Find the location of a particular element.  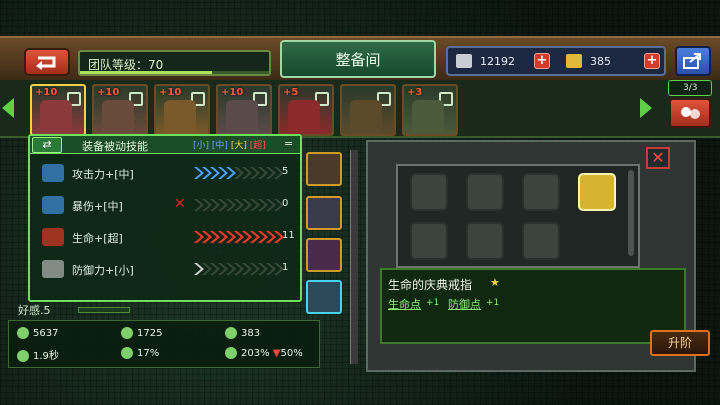

skill-name: 生命+[超] is located at coordinates (97, 238).